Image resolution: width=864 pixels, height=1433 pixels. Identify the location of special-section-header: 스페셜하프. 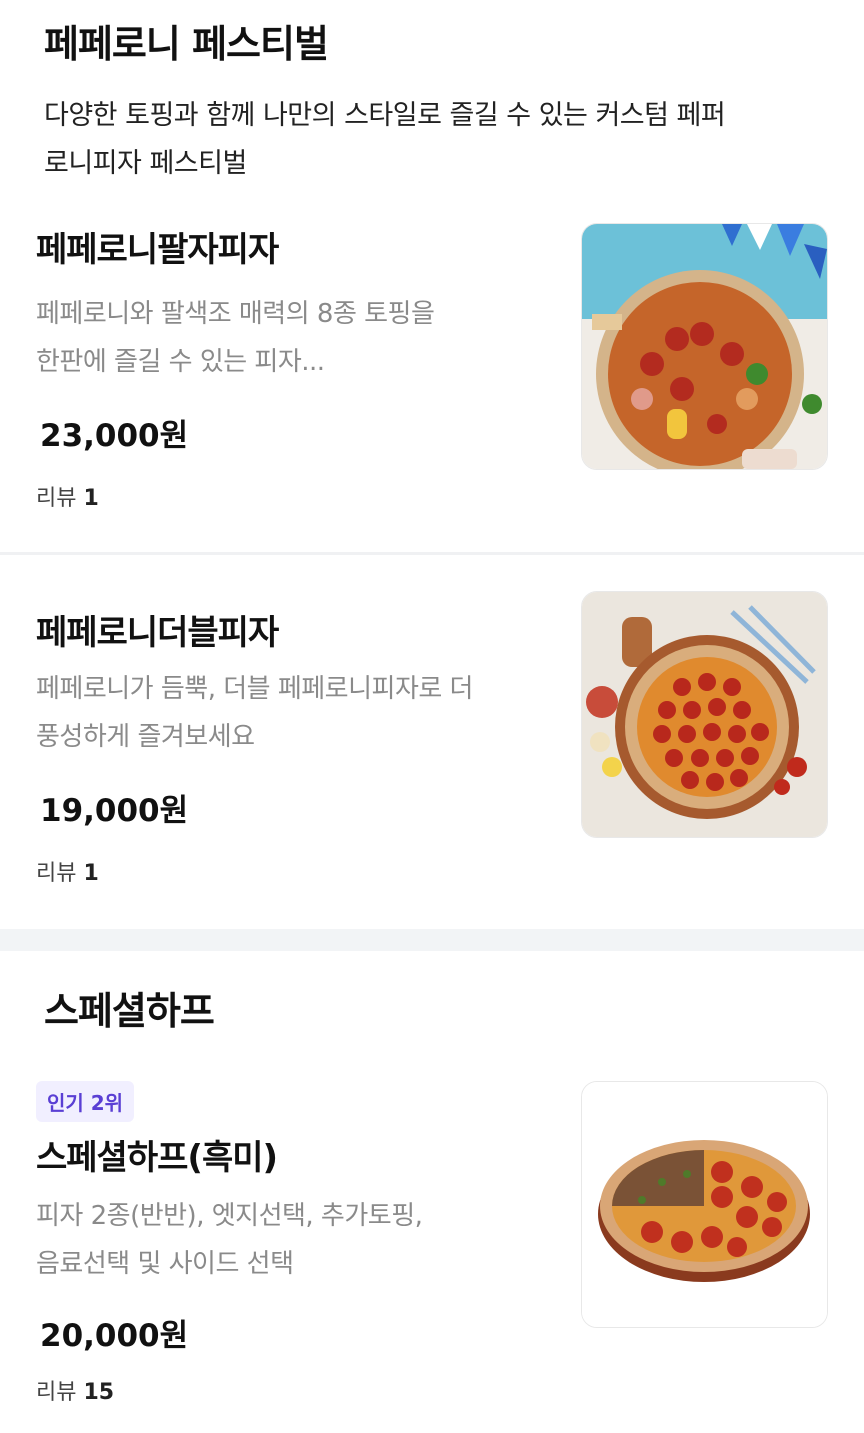
(432, 994).